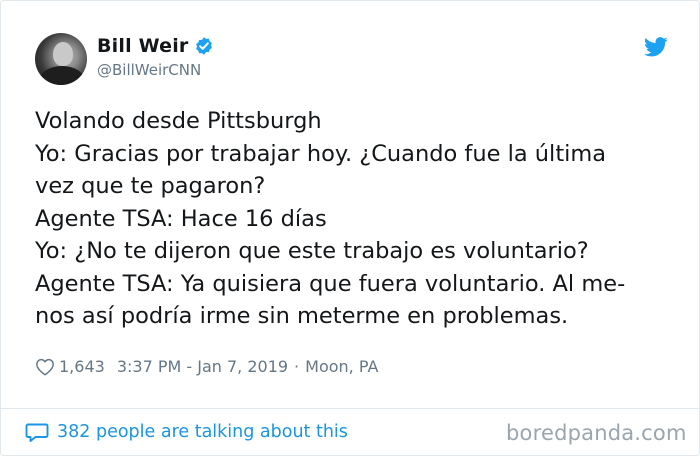 The width and height of the screenshot is (700, 456). What do you see at coordinates (62, 75) in the screenshot?
I see `avatar-shoulders-shape` at bounding box center [62, 75].